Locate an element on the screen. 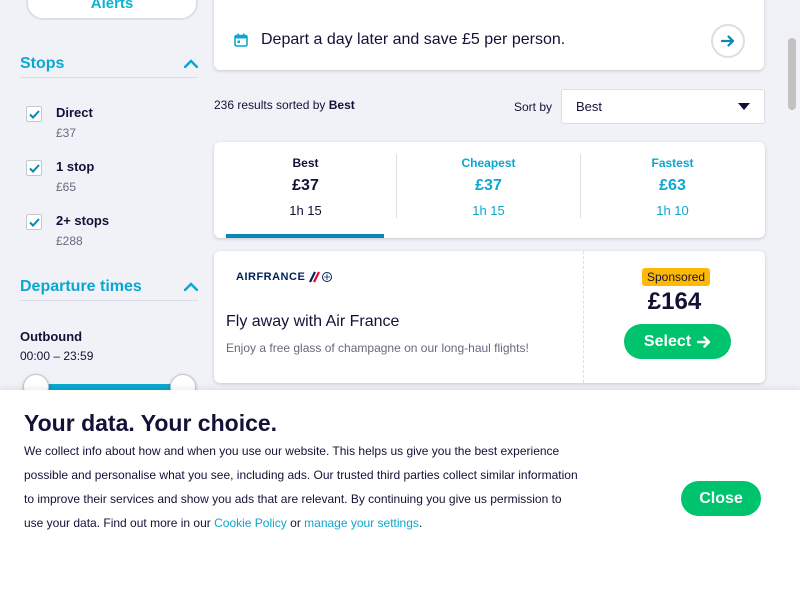 Image resolution: width=800 pixels, height=600 pixels. outbound-time-range: 00:00 – 23:59 is located at coordinates (57, 356).